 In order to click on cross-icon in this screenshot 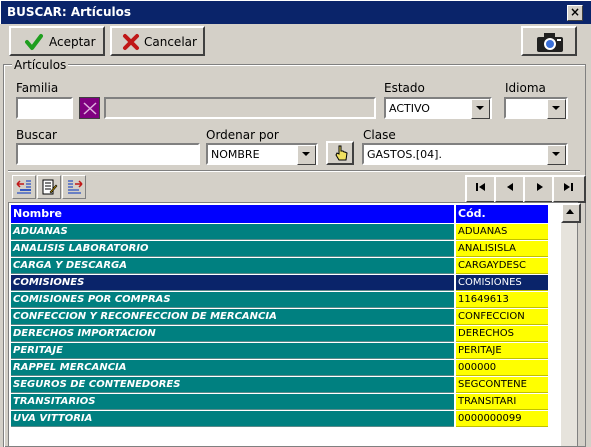, I will do `click(90, 108)`.